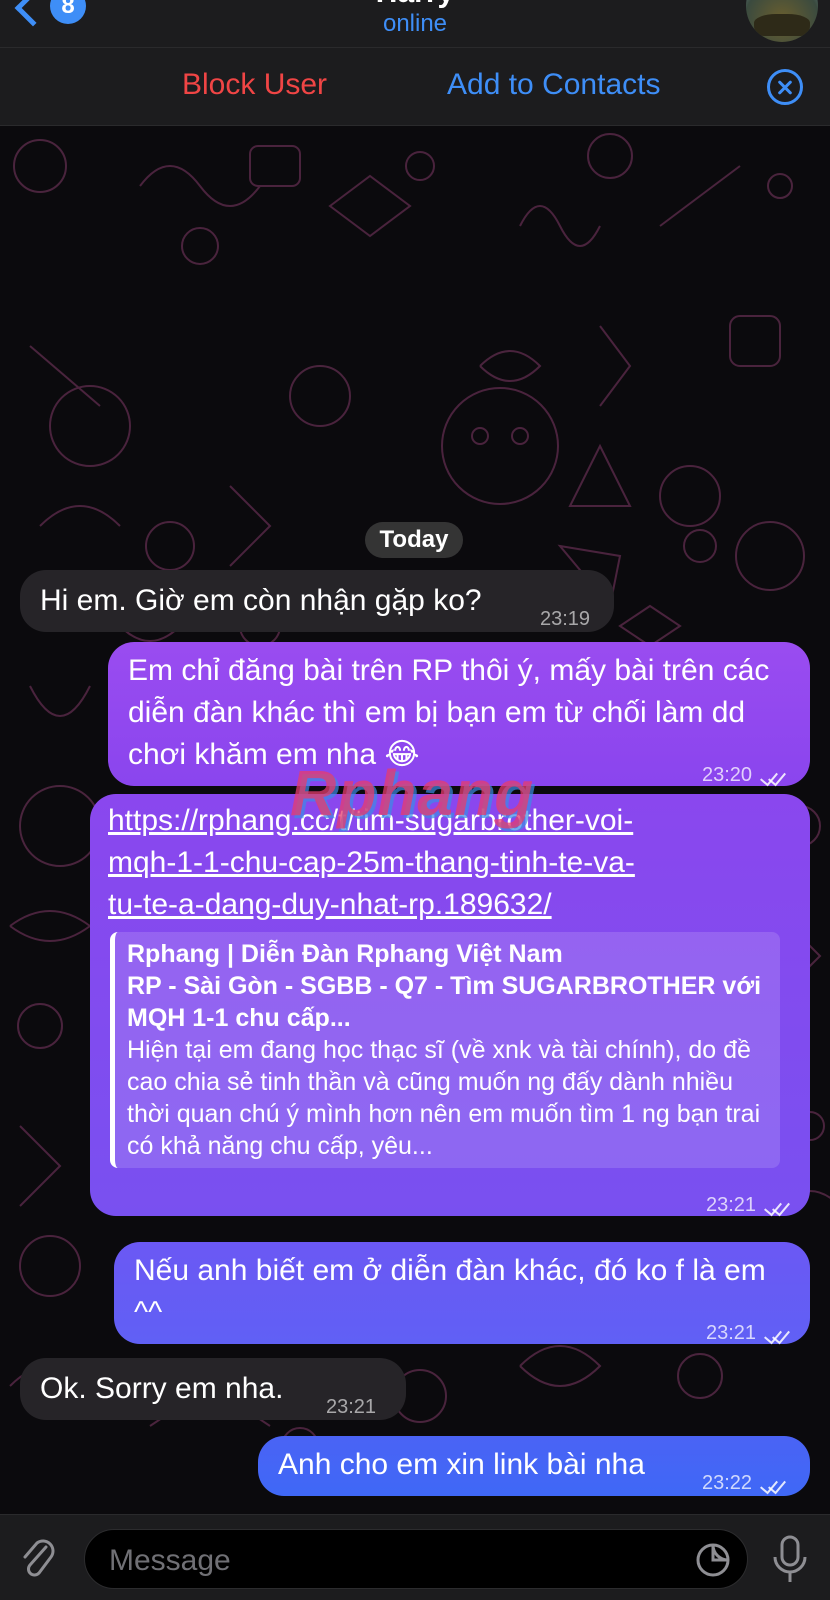 The width and height of the screenshot is (830, 1600). What do you see at coordinates (415, 5) in the screenshot?
I see `contact-name: Harry` at bounding box center [415, 5].